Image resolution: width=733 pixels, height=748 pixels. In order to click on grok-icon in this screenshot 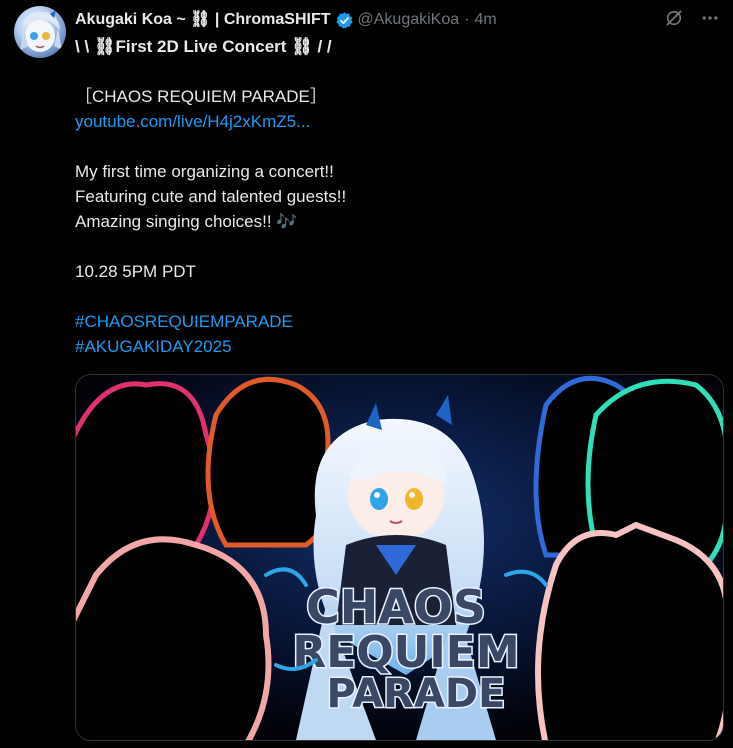, I will do `click(674, 18)`.